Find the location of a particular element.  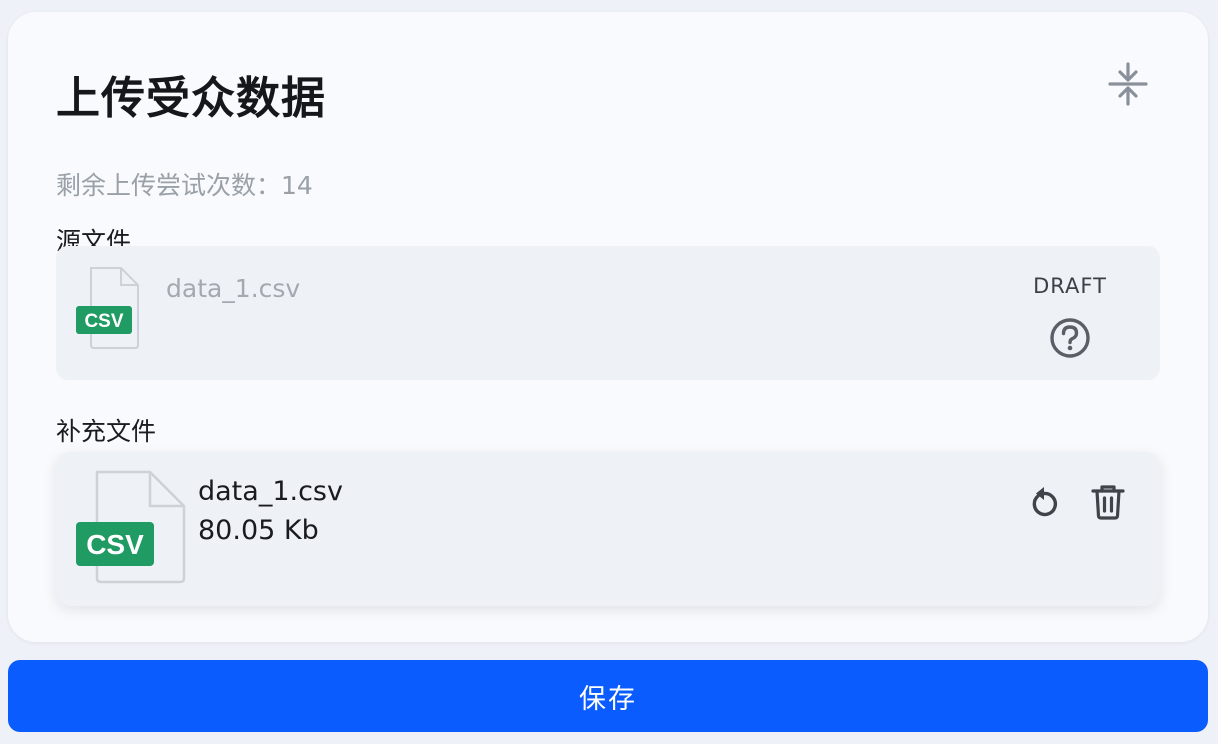

page-title: 上传受众数据 is located at coordinates (191, 98).